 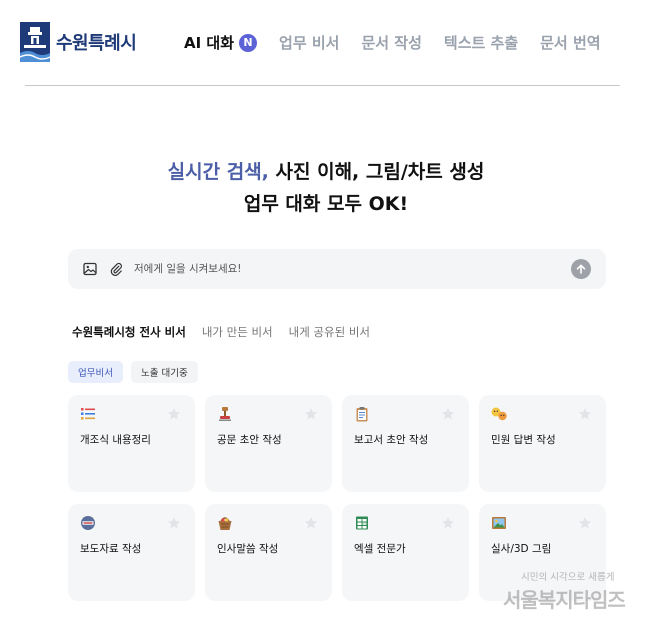 I want to click on assistant-tabs: 수원특례시청 전사 비서 내가 만든 비서 내게 공유된 비서, so click(x=229, y=332).